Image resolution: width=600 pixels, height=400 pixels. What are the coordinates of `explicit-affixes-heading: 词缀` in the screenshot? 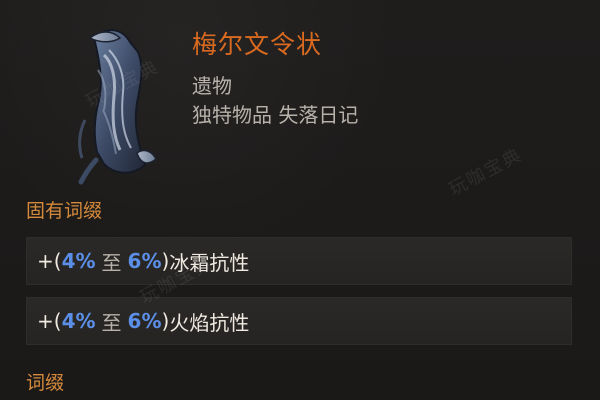 It's located at (45, 383).